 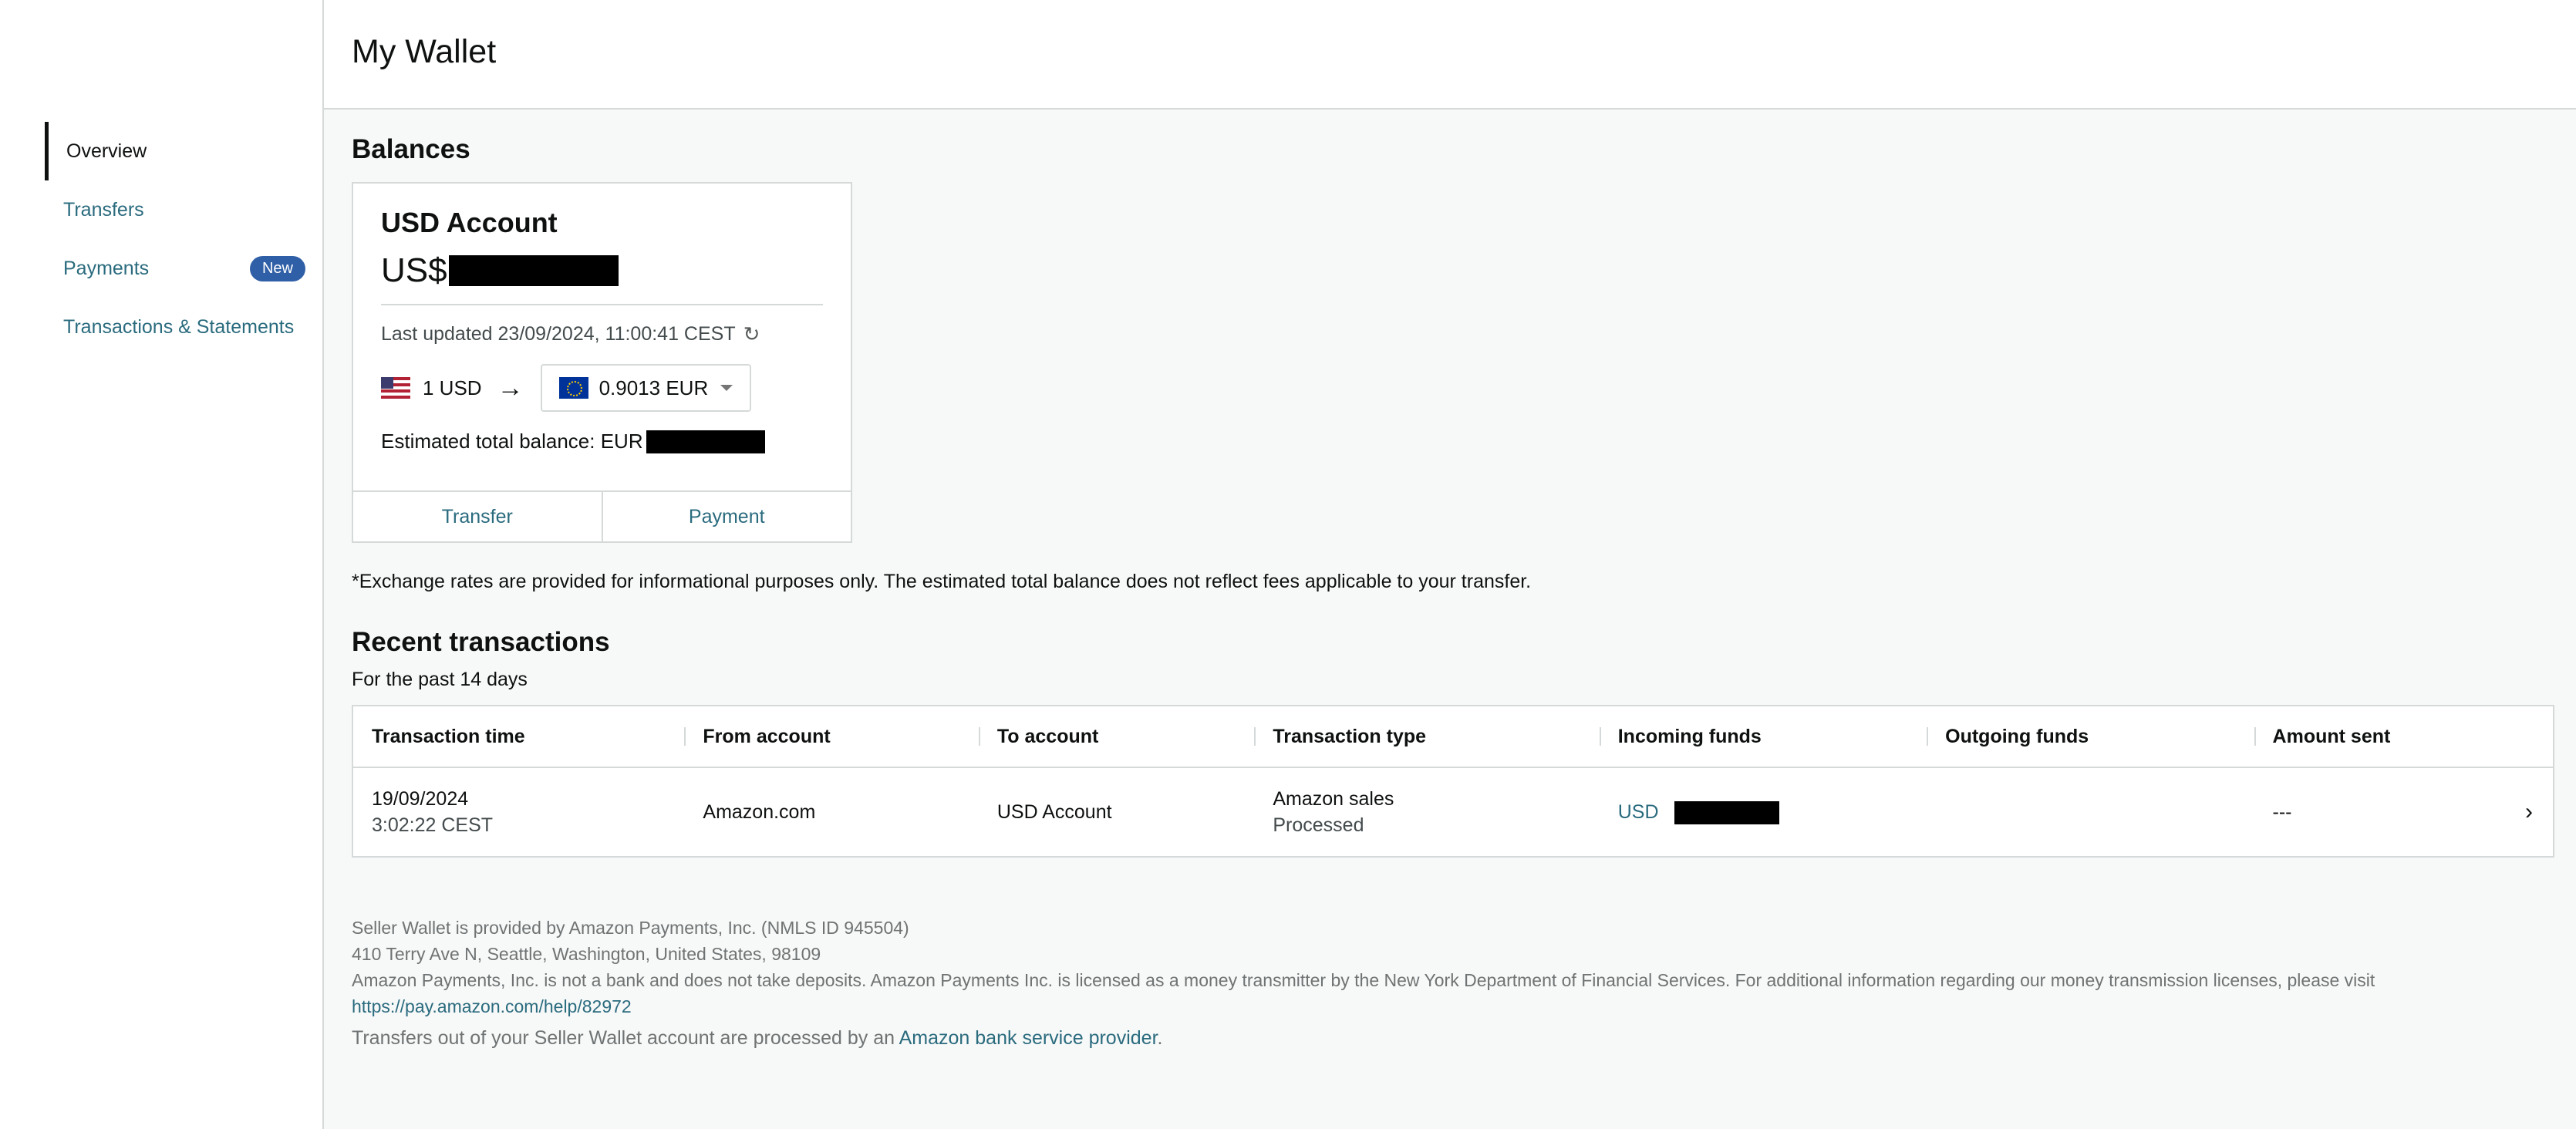 What do you see at coordinates (2403, 736) in the screenshot?
I see `column-header: Amount sent` at bounding box center [2403, 736].